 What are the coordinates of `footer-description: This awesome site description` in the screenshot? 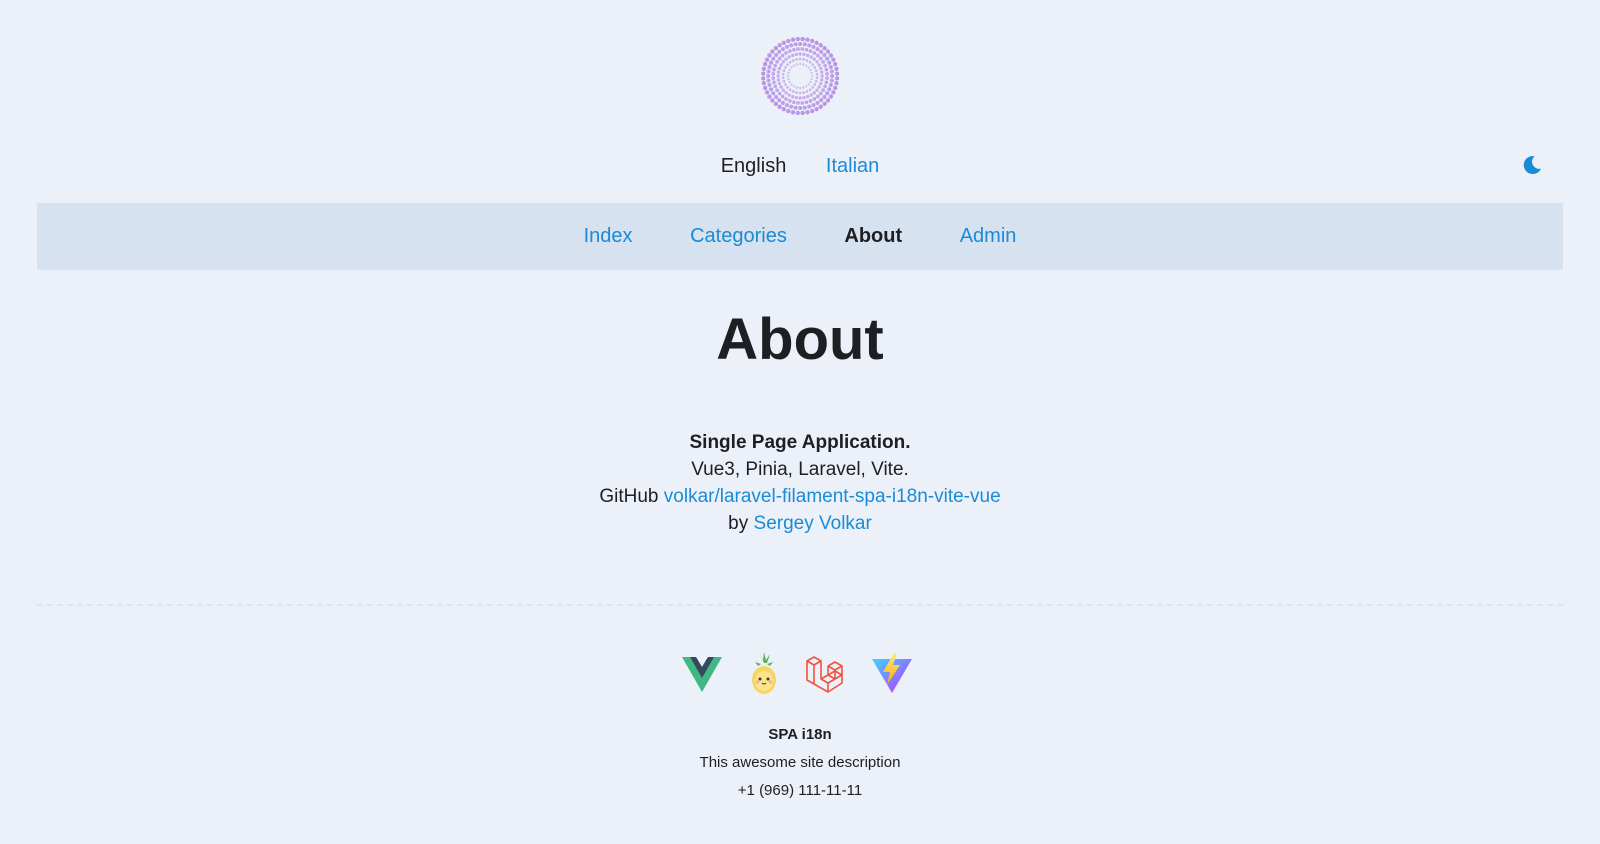 It's located at (800, 762).